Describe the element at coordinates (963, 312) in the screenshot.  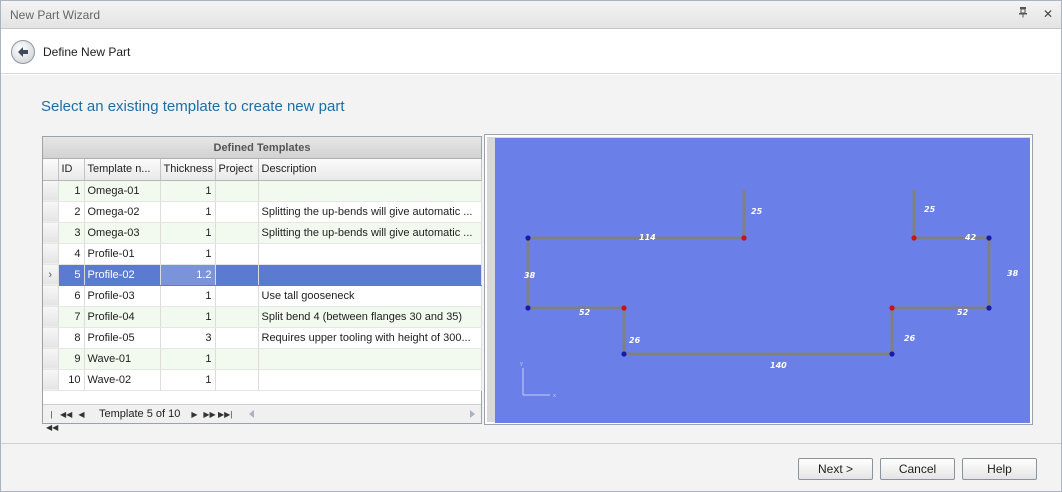
I see `dimension-label: 52` at that location.